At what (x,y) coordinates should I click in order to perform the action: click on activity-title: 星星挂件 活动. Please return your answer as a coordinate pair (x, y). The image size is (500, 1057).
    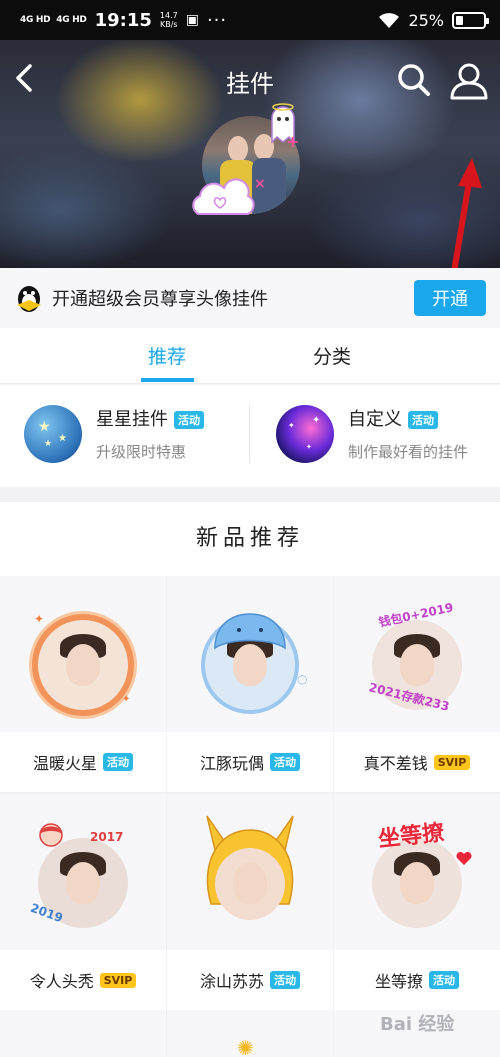
    Looking at the image, I should click on (150, 418).